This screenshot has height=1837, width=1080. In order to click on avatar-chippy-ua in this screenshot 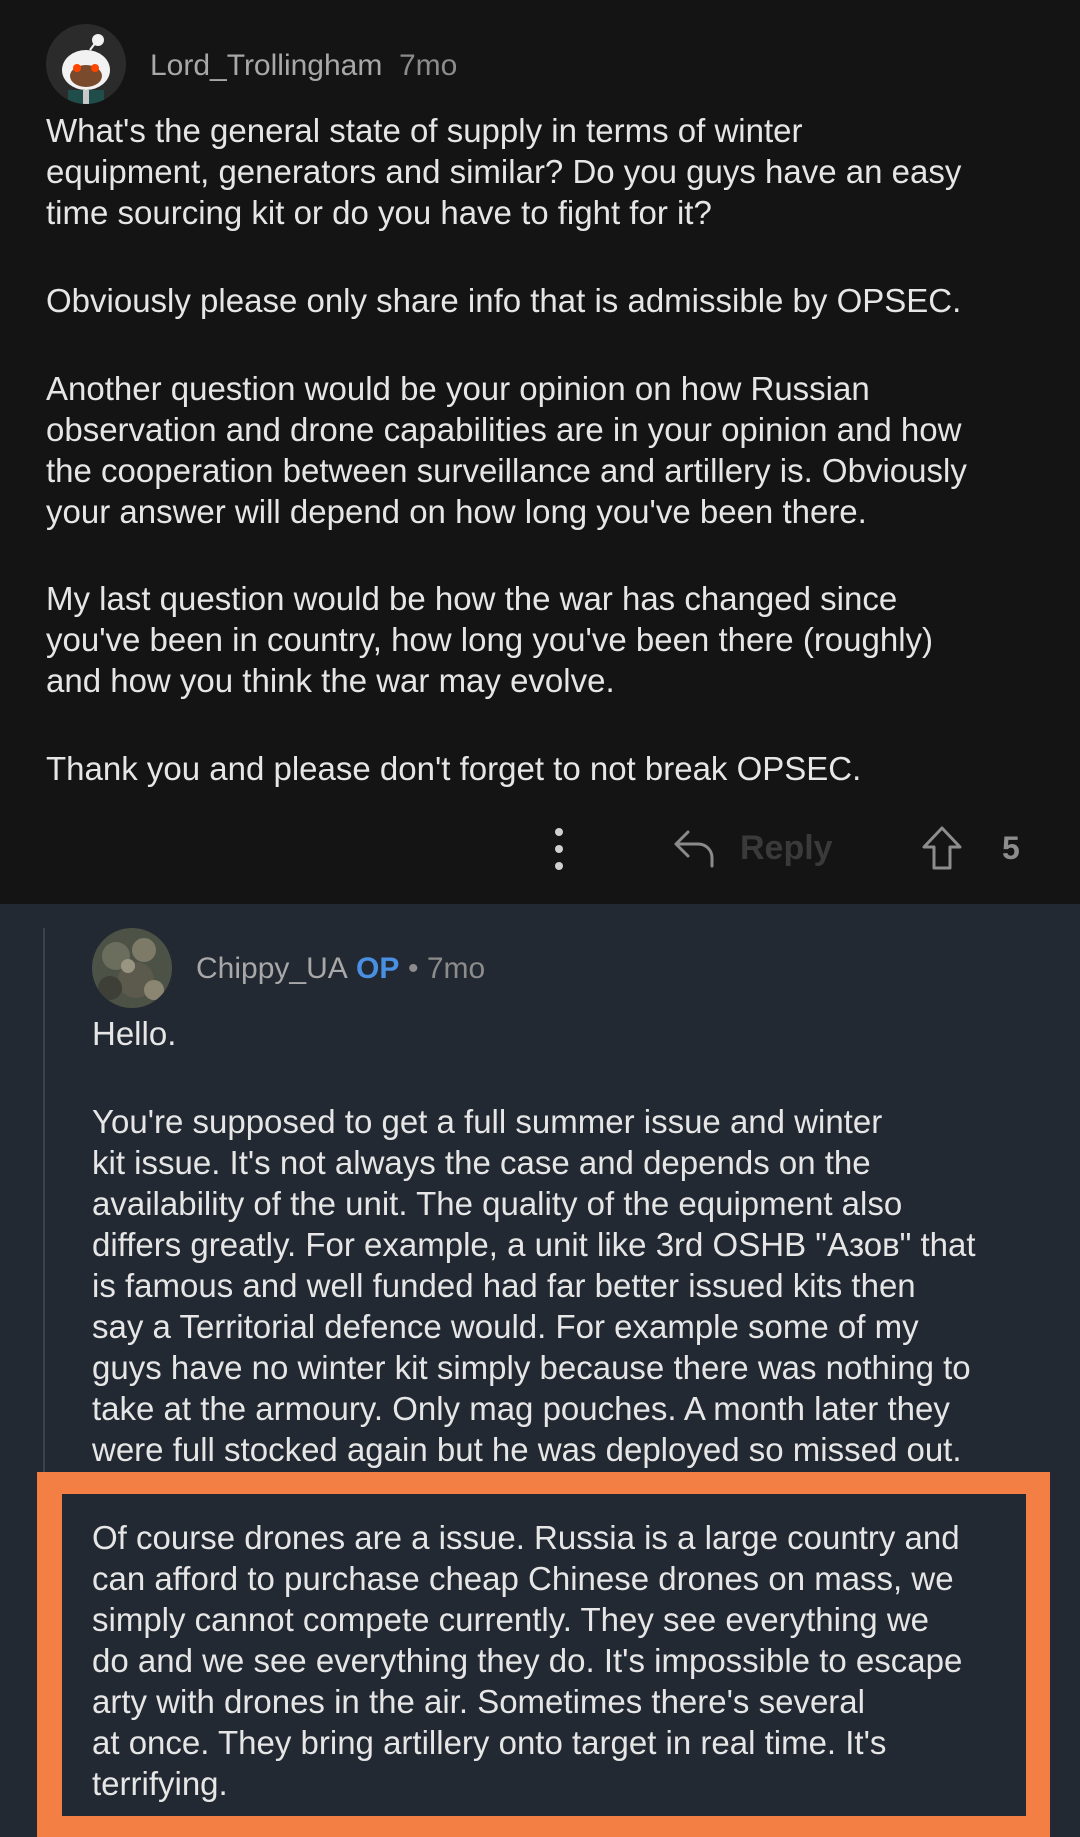, I will do `click(132, 968)`.